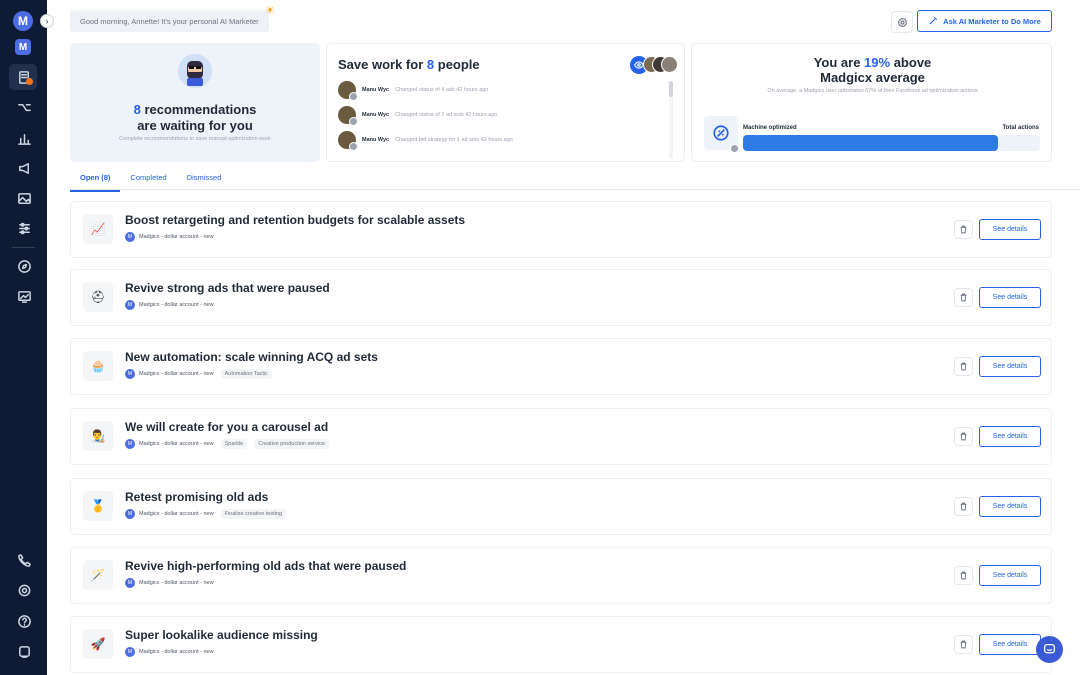 Image resolution: width=1080 pixels, height=675 pixels. What do you see at coordinates (1020, 128) in the screenshot?
I see `total-actions-label: Total actions` at bounding box center [1020, 128].